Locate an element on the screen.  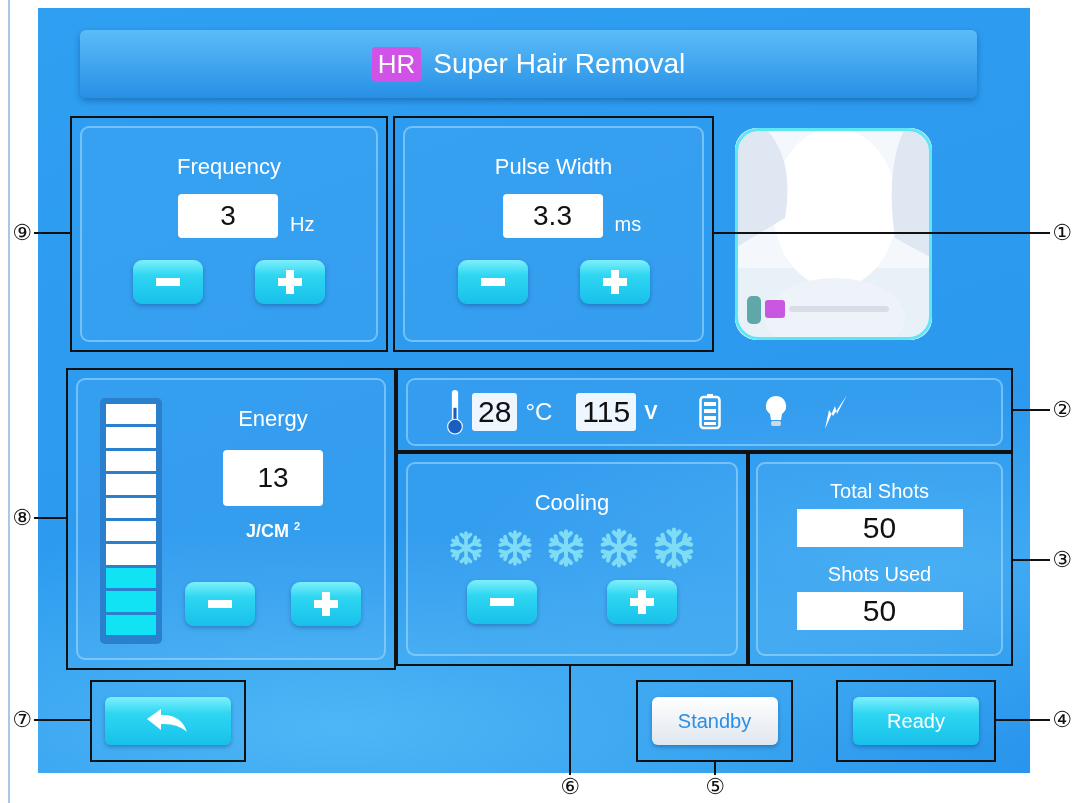
voltage-value: 115 is located at coordinates (606, 412).